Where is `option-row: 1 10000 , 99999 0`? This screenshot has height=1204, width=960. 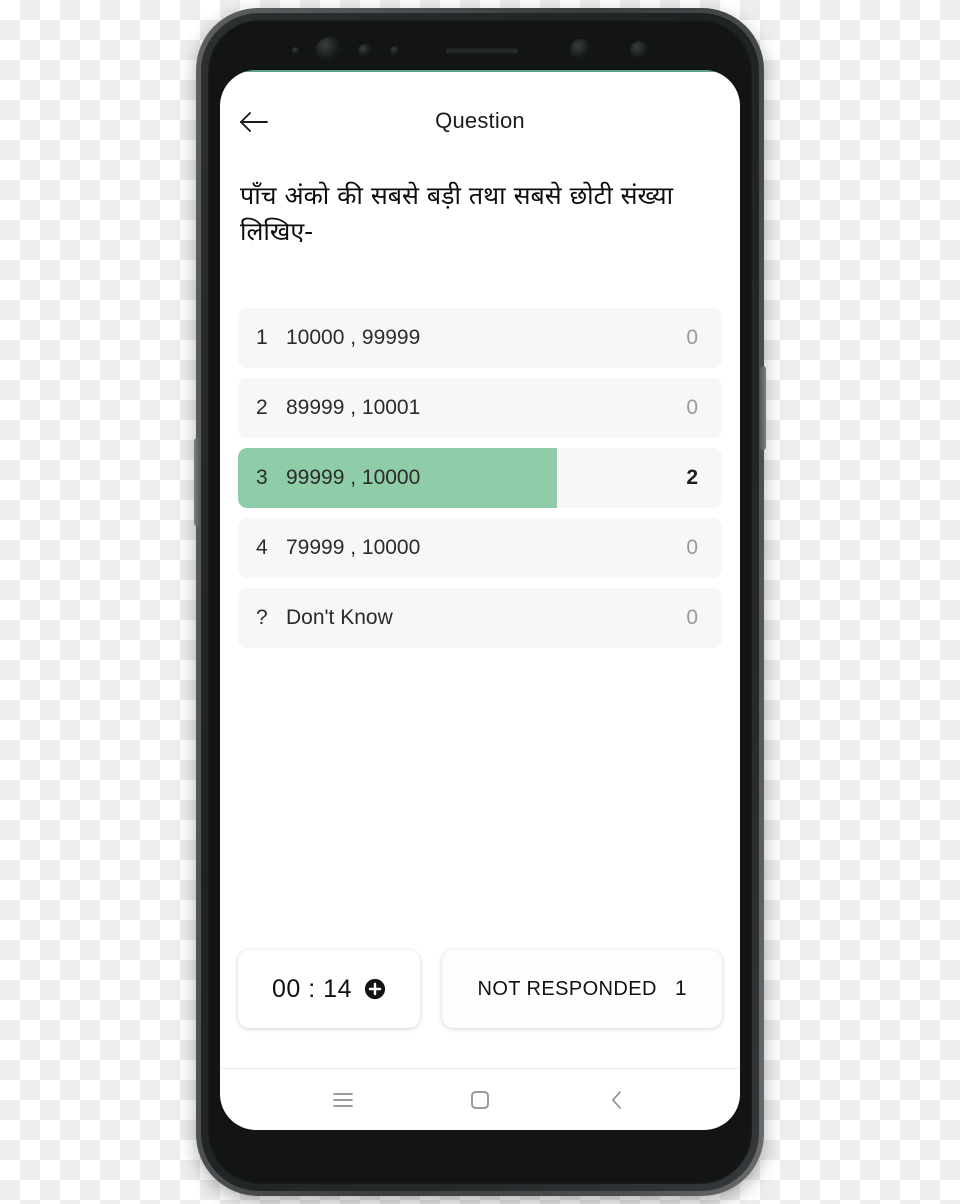
option-row: 1 10000 , 99999 0 is located at coordinates (480, 338).